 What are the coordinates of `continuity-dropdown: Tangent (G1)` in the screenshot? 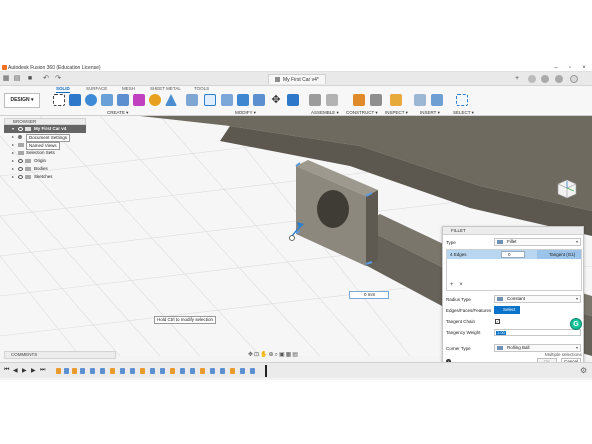 It's located at (559, 254).